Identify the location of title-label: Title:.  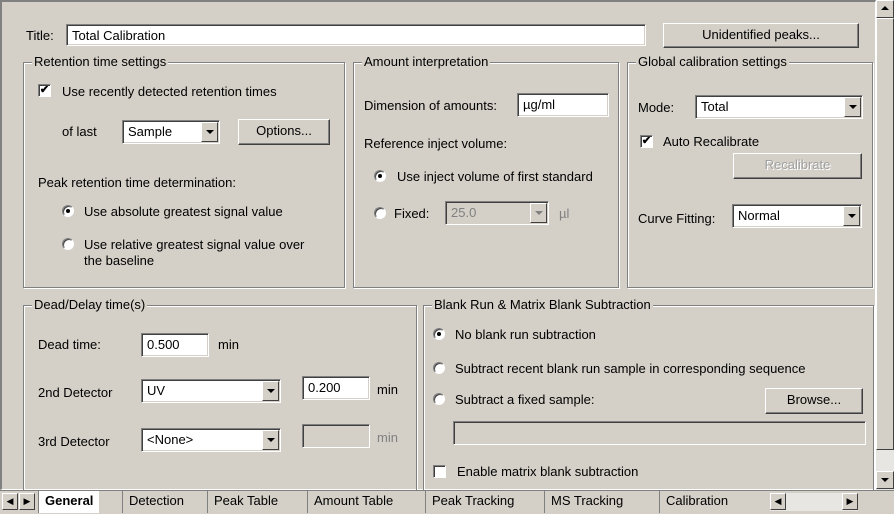
(40, 35).